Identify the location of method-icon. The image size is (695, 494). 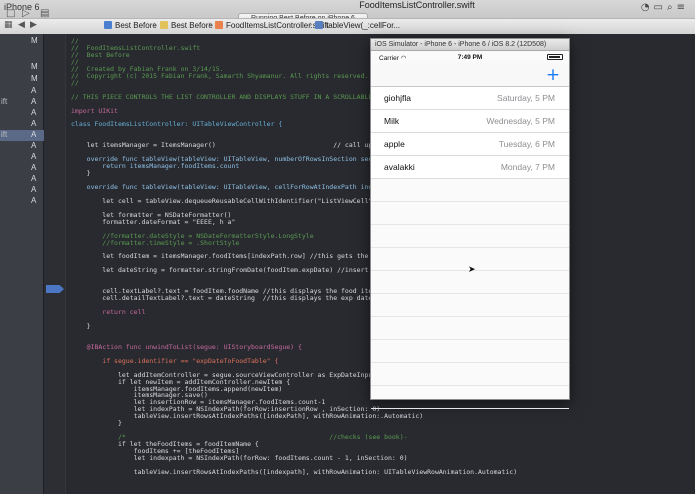
(319, 25).